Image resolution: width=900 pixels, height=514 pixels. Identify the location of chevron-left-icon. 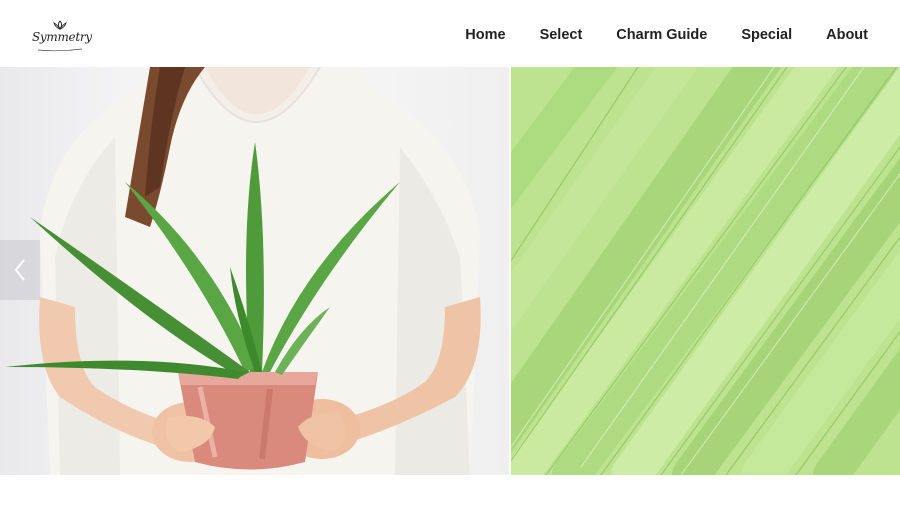
(19, 270).